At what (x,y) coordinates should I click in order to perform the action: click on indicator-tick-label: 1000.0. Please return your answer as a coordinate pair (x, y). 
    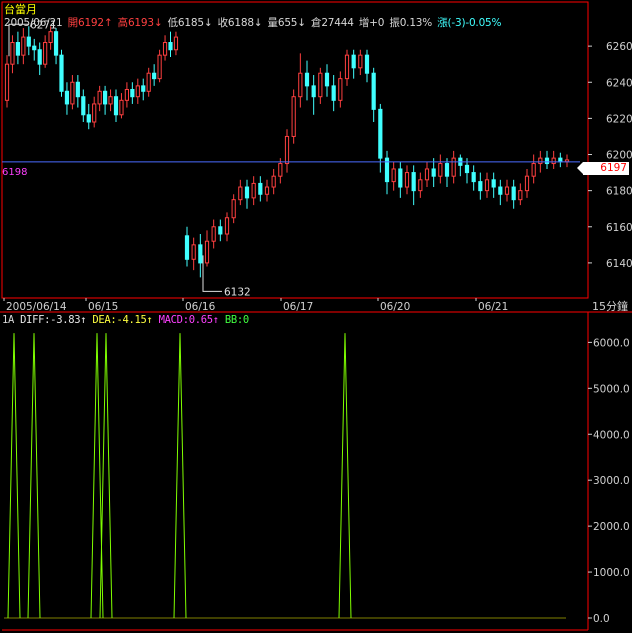
    Looking at the image, I should click on (611, 573).